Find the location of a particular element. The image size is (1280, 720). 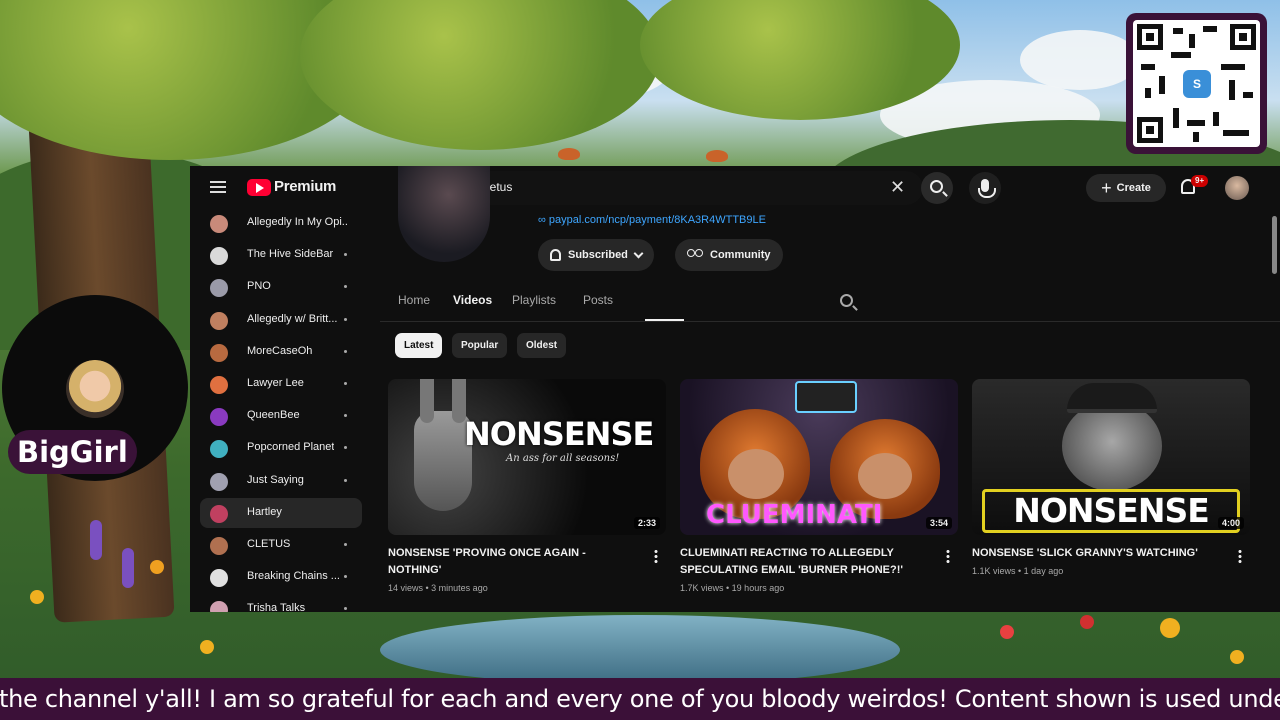

sidebar-channel-label: Popcorned Planet is located at coordinates (291, 447).